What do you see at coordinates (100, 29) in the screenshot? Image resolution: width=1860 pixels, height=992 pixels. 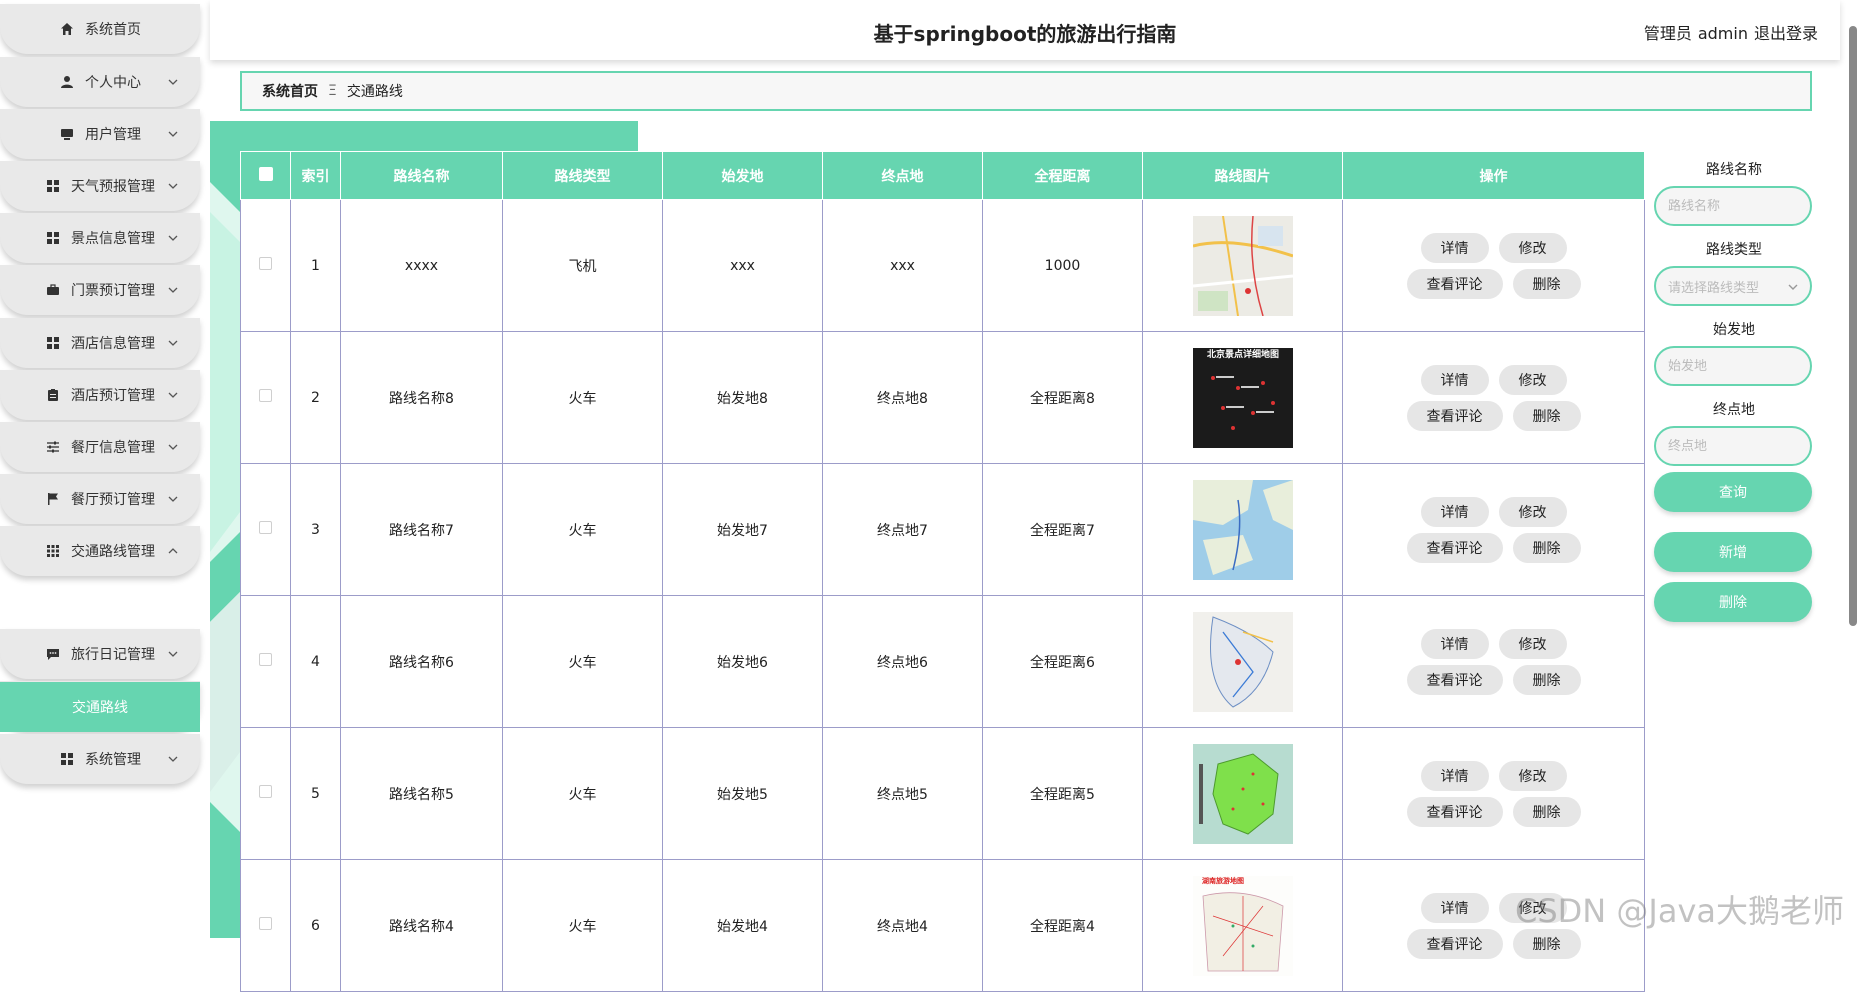 I see `sidebar-item: 系统首页` at bounding box center [100, 29].